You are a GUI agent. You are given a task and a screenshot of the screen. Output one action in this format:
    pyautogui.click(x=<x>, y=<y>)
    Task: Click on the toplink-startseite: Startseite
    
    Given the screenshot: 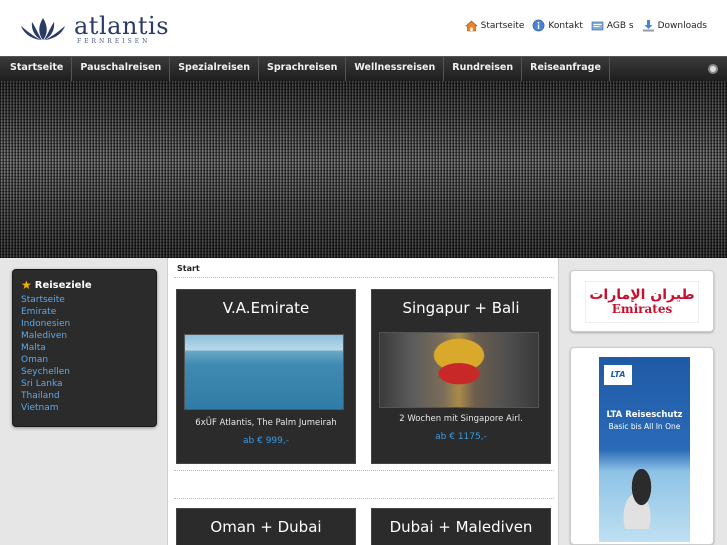 What is the action you would take?
    pyautogui.click(x=494, y=25)
    